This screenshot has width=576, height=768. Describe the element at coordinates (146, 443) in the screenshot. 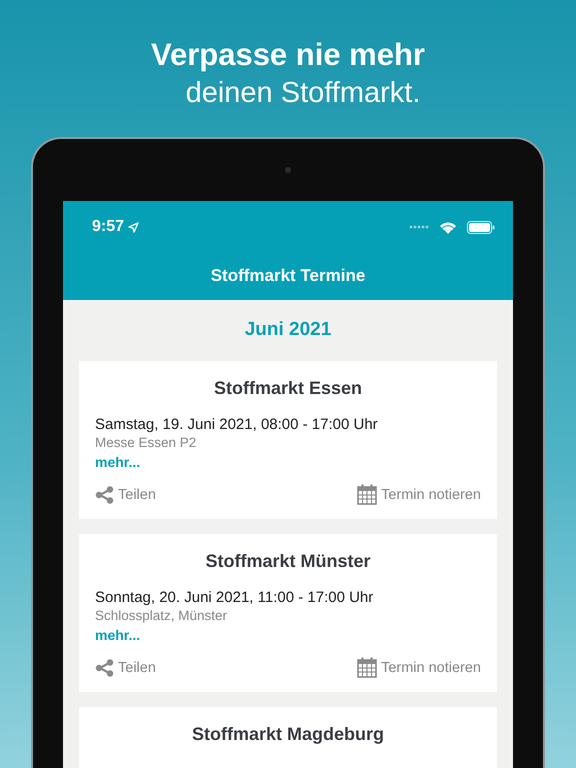

I see `event-location: Messe Essen P2` at that location.